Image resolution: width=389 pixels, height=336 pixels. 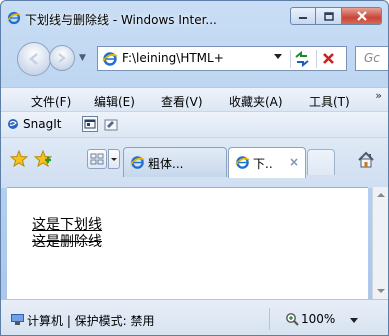 What do you see at coordinates (263, 164) in the screenshot?
I see `tab-label: 下..` at bounding box center [263, 164].